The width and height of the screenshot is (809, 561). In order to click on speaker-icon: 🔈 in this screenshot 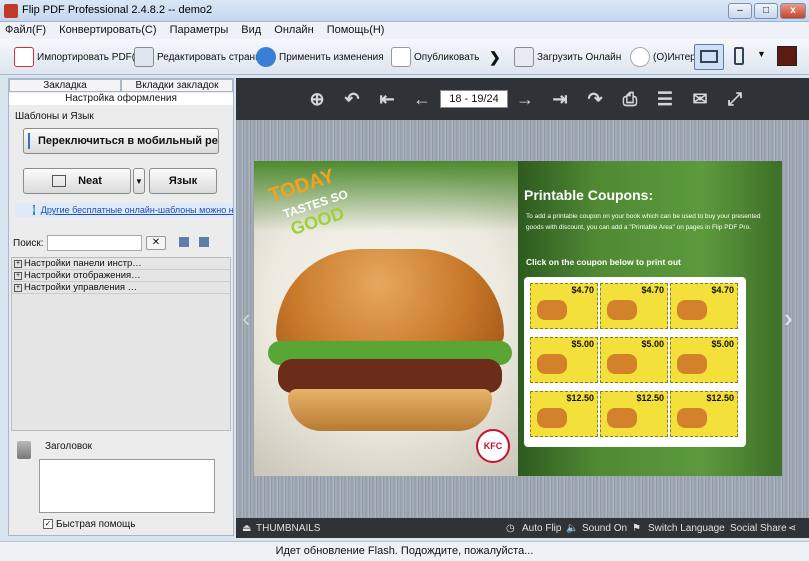, I will do `click(572, 528)`.